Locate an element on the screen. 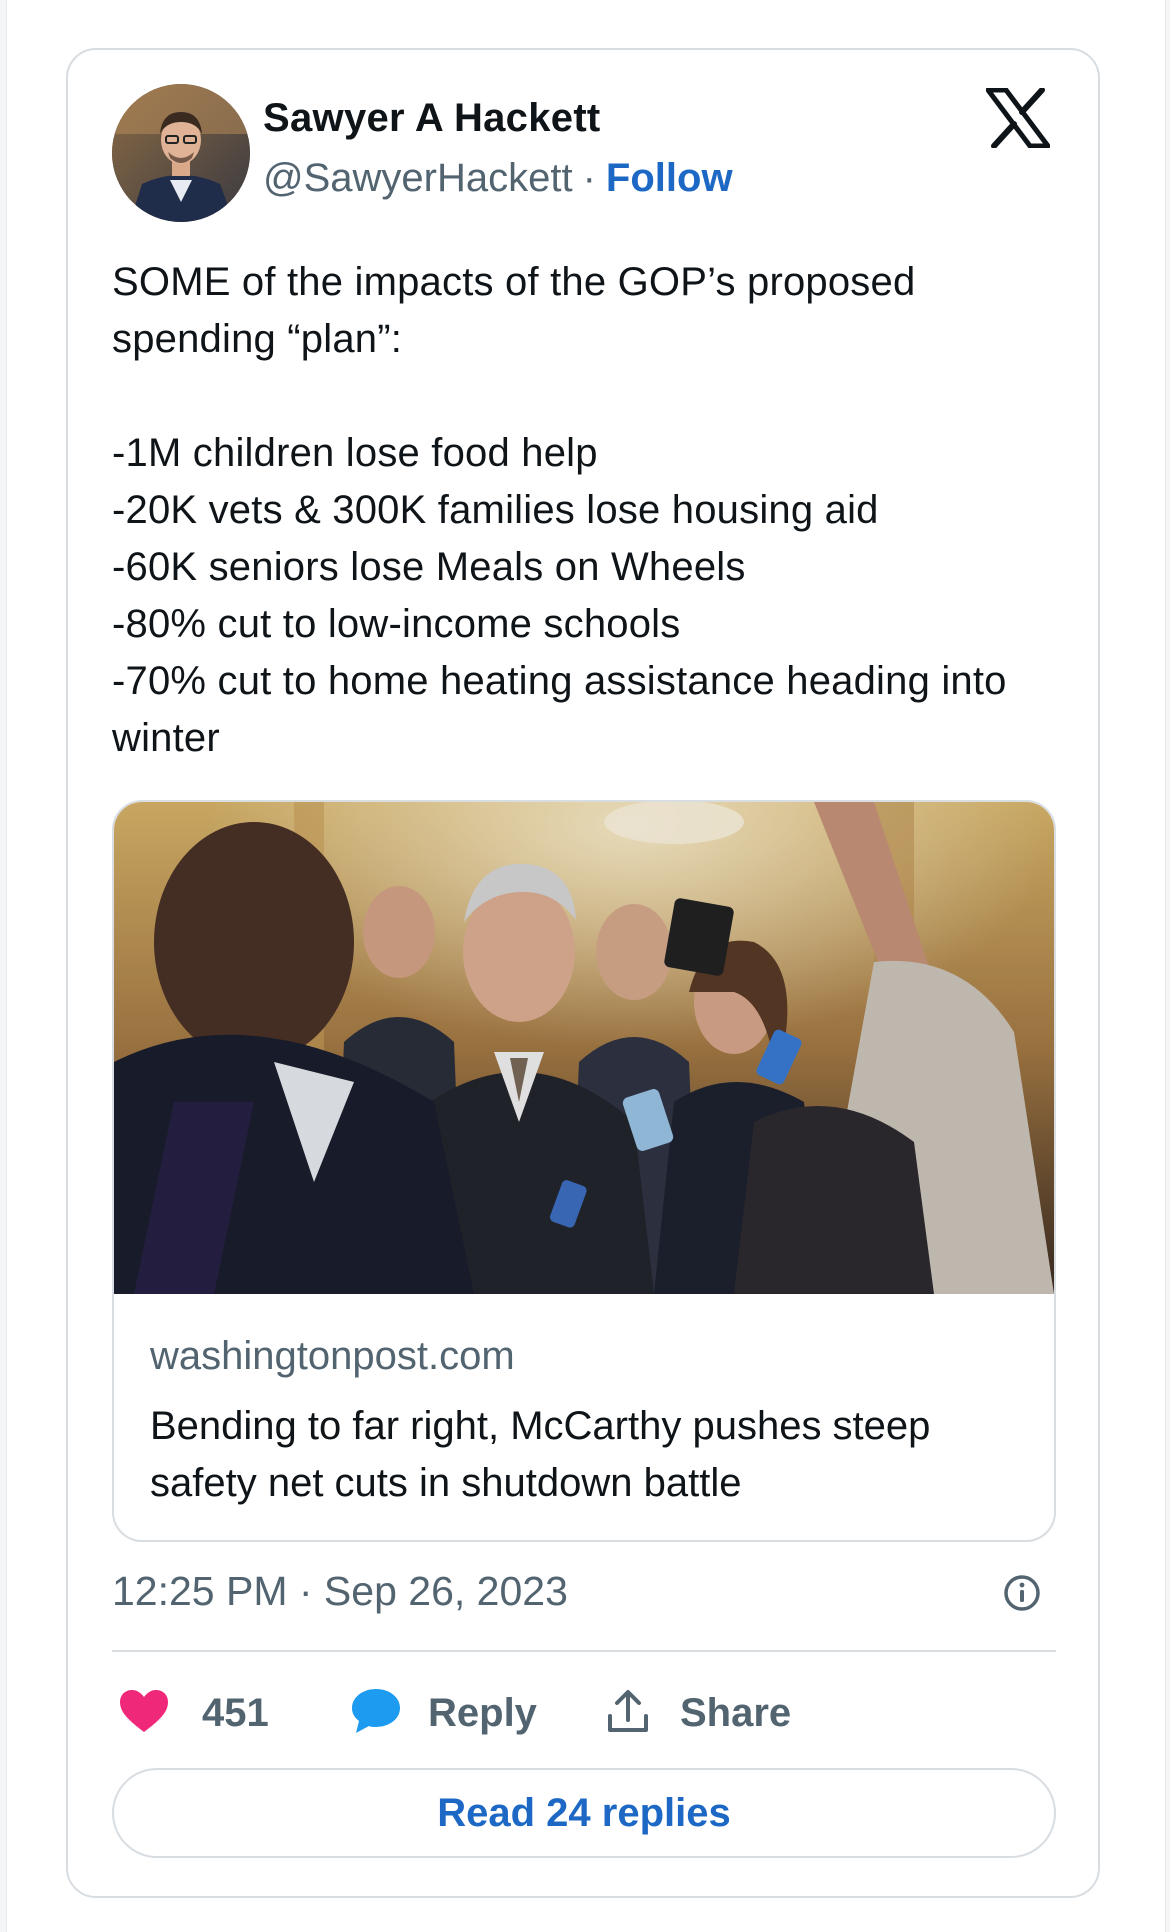  author-handle: @SawyerHackett is located at coordinates (418, 178).